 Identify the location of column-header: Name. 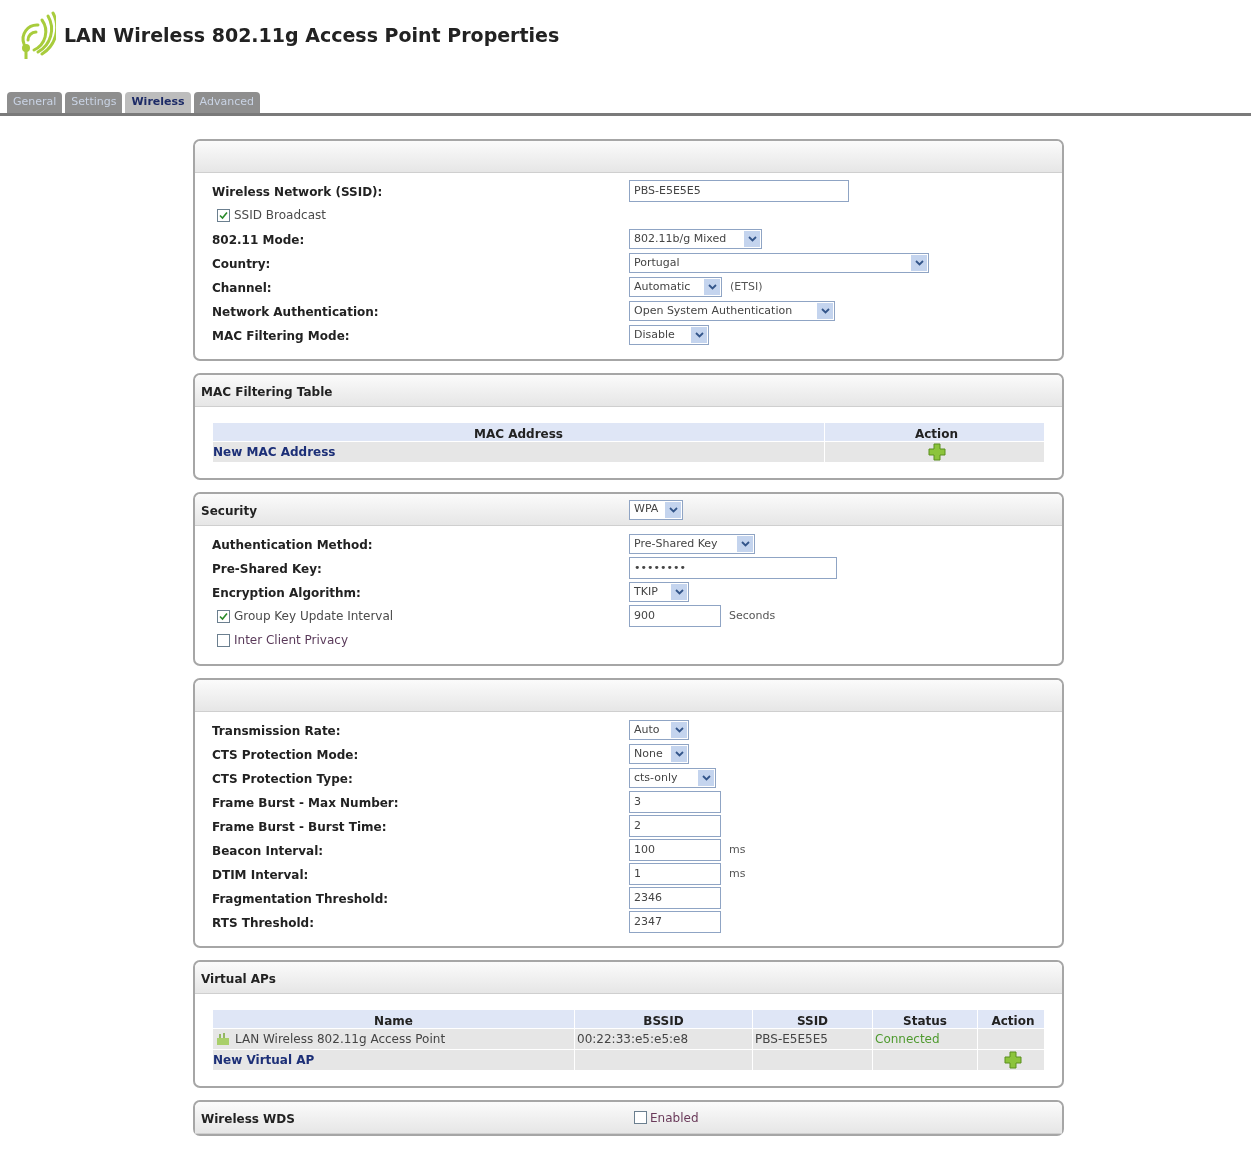
(393, 1020).